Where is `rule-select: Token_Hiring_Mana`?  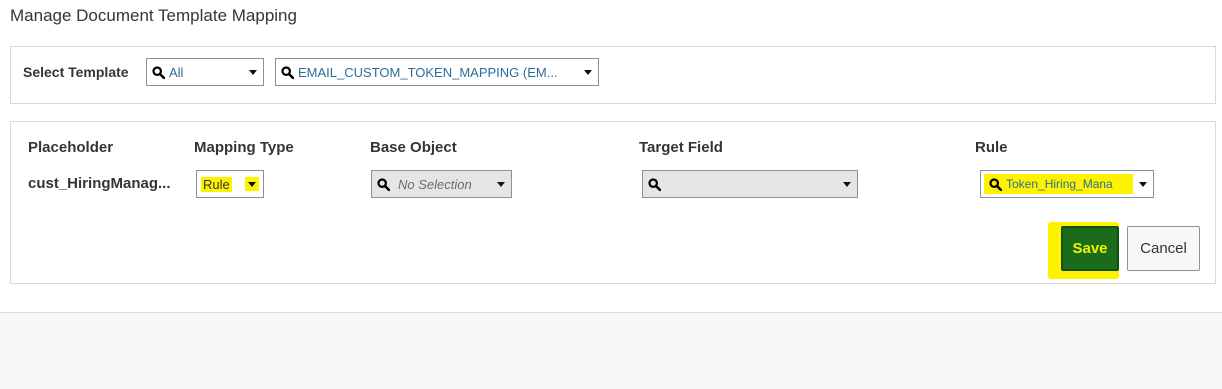 rule-select: Token_Hiring_Mana is located at coordinates (1067, 184).